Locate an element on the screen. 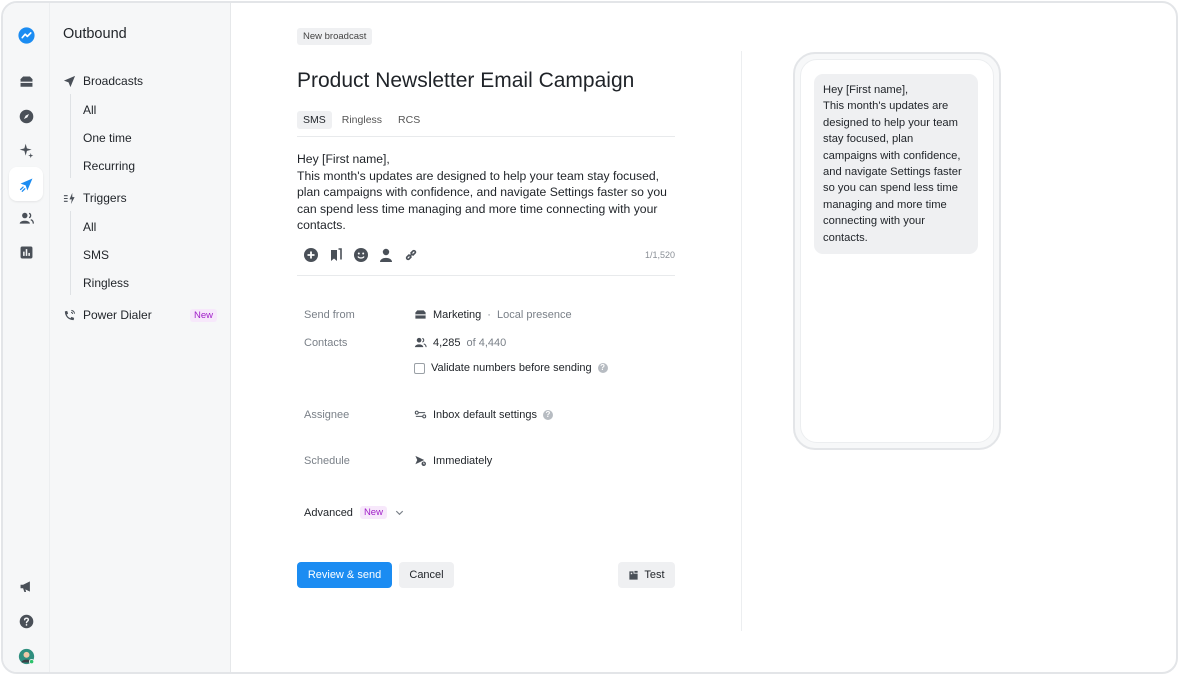 Image resolution: width=1180 pixels, height=676 pixels. add-icon is located at coordinates (311, 255).